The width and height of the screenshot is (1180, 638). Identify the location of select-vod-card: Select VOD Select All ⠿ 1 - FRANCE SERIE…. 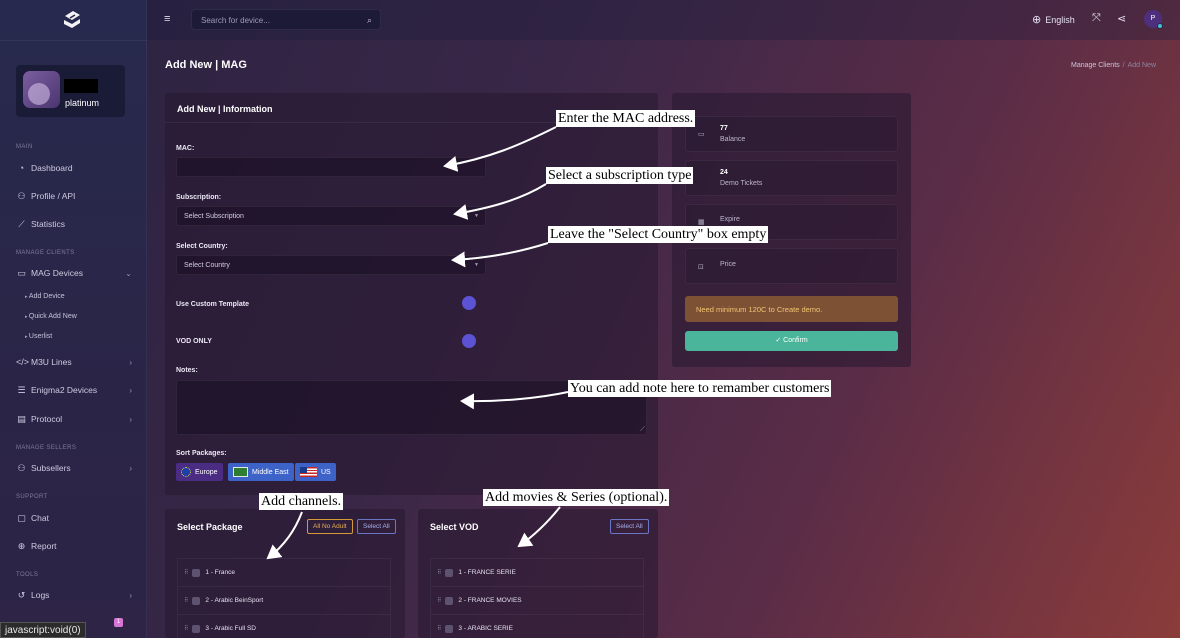
(538, 573).